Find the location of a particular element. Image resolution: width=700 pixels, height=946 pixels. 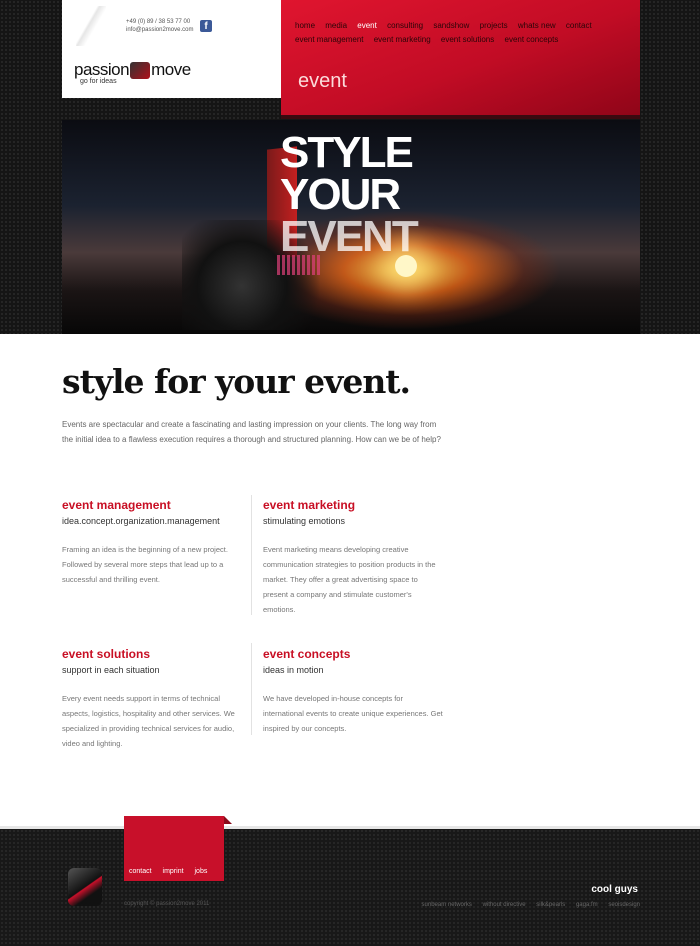

main-heading: style for your event. is located at coordinates (236, 381).